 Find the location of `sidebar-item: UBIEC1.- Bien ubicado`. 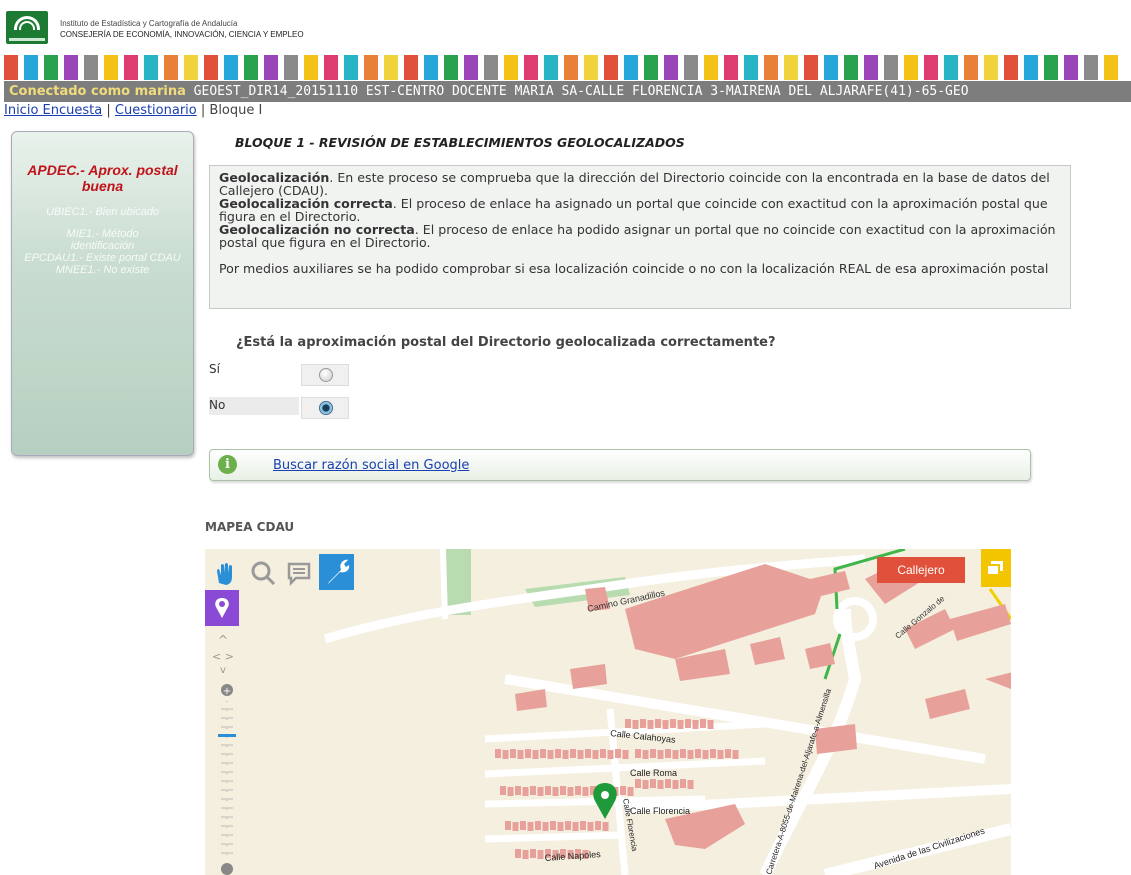

sidebar-item: UBIEC1.- Bien ubicado is located at coordinates (102, 212).